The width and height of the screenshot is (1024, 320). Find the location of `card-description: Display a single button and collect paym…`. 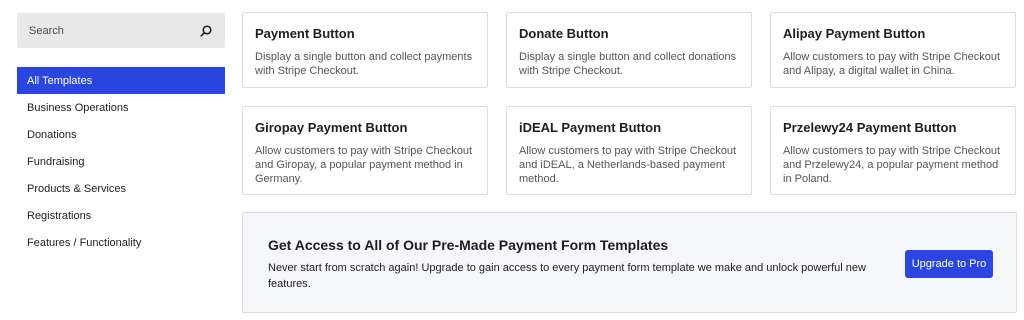

card-description: Display a single button and collect paym… is located at coordinates (364, 64).